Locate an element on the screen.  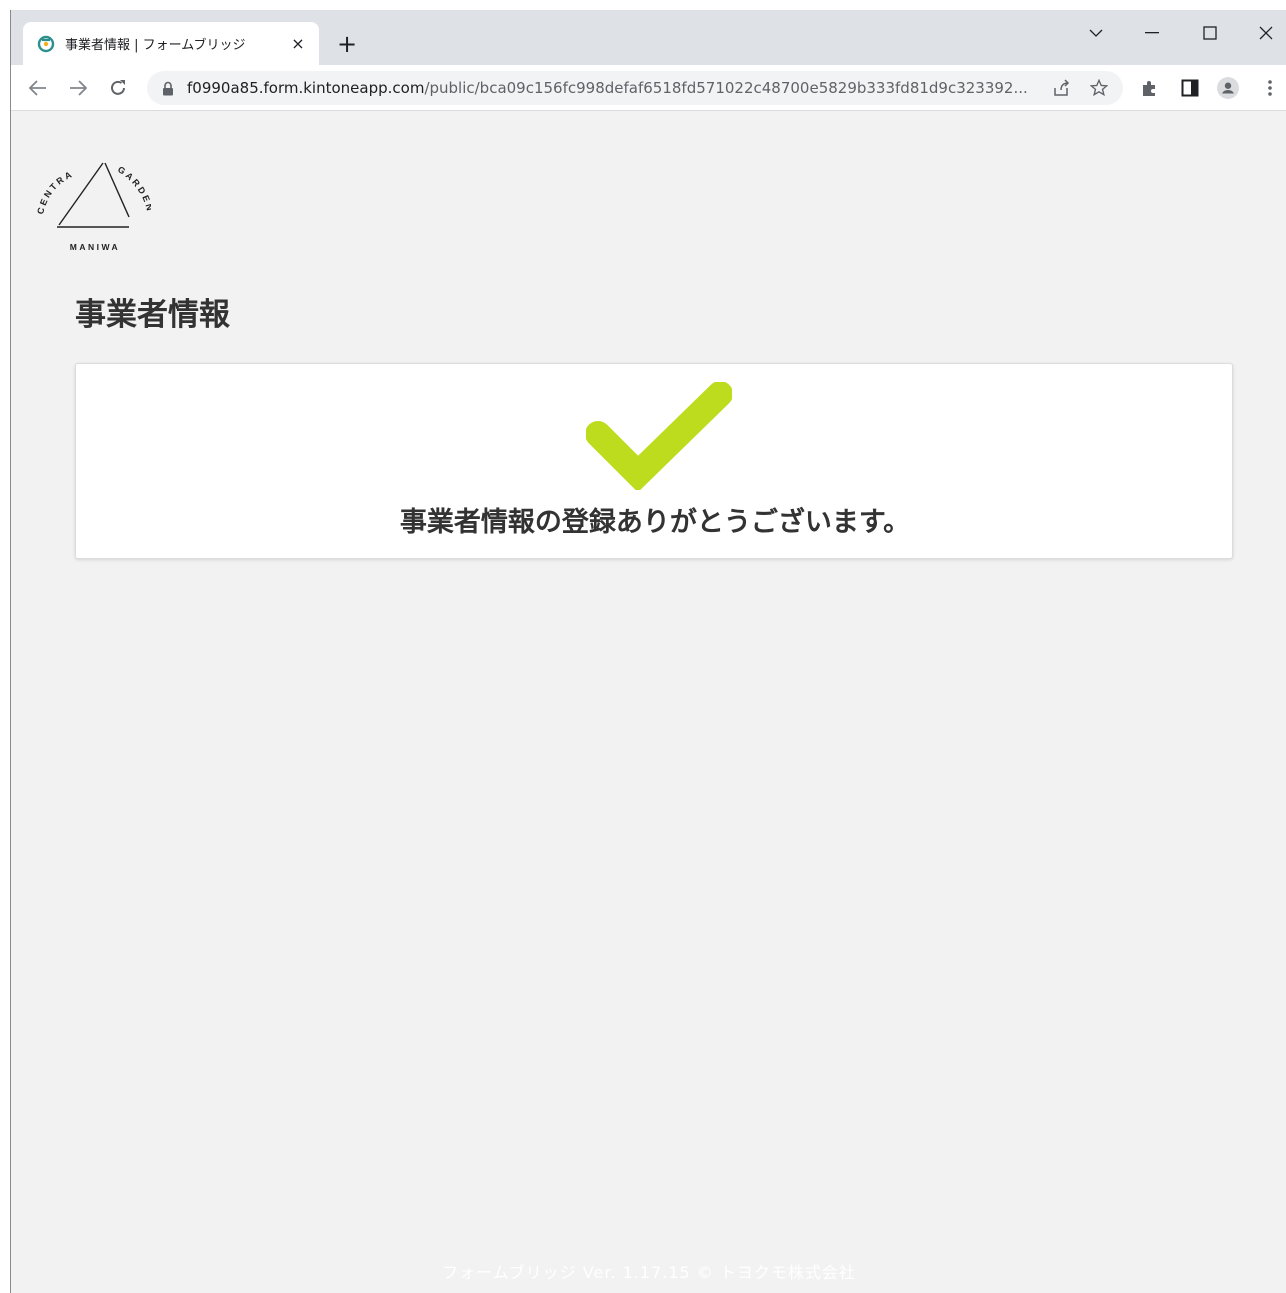
url-host: f0990a85.form.kintoneapp.com is located at coordinates (306, 88).